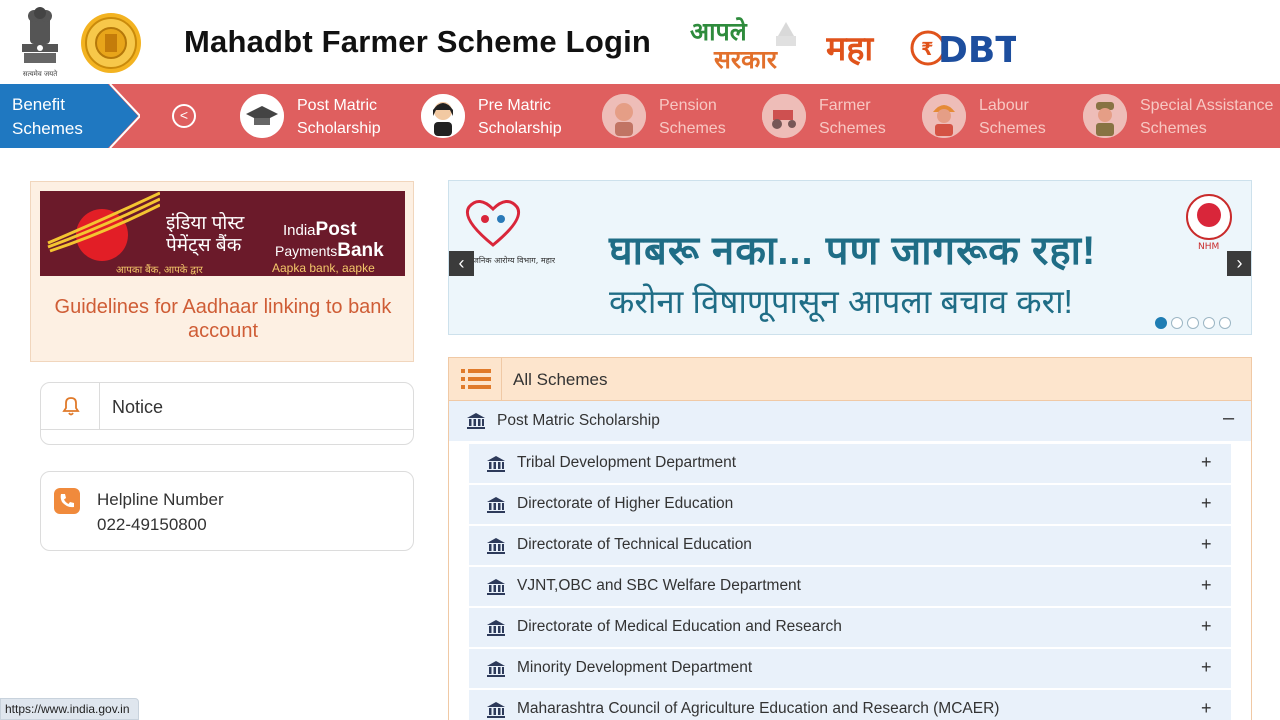 Image resolution: width=1280 pixels, height=720 pixels. I want to click on carousel-subheadline: करोना विषाणूपासून आपला बचाव करा!, so click(841, 301).